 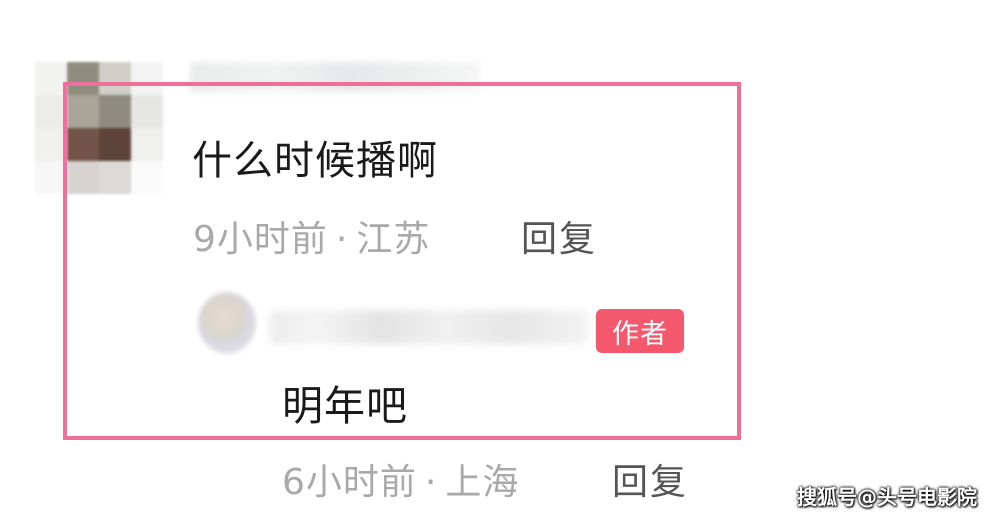 What do you see at coordinates (429, 327) in the screenshot?
I see `author-username-blurred` at bounding box center [429, 327].